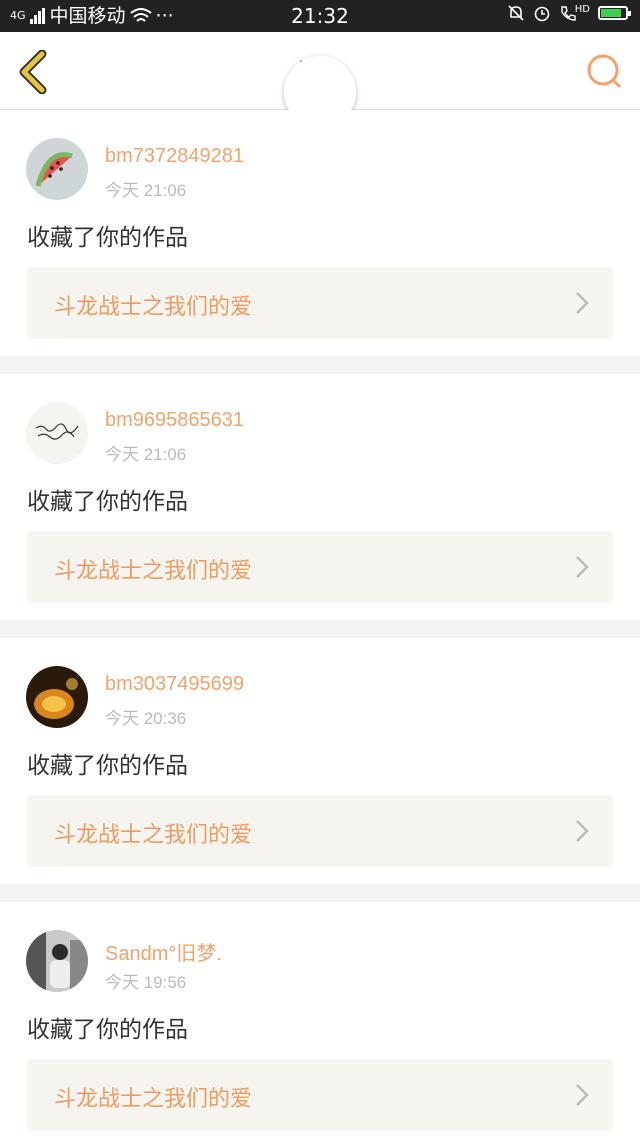 Image resolution: width=640 pixels, height=1138 pixels. I want to click on status-right: HD, so click(569, 12).